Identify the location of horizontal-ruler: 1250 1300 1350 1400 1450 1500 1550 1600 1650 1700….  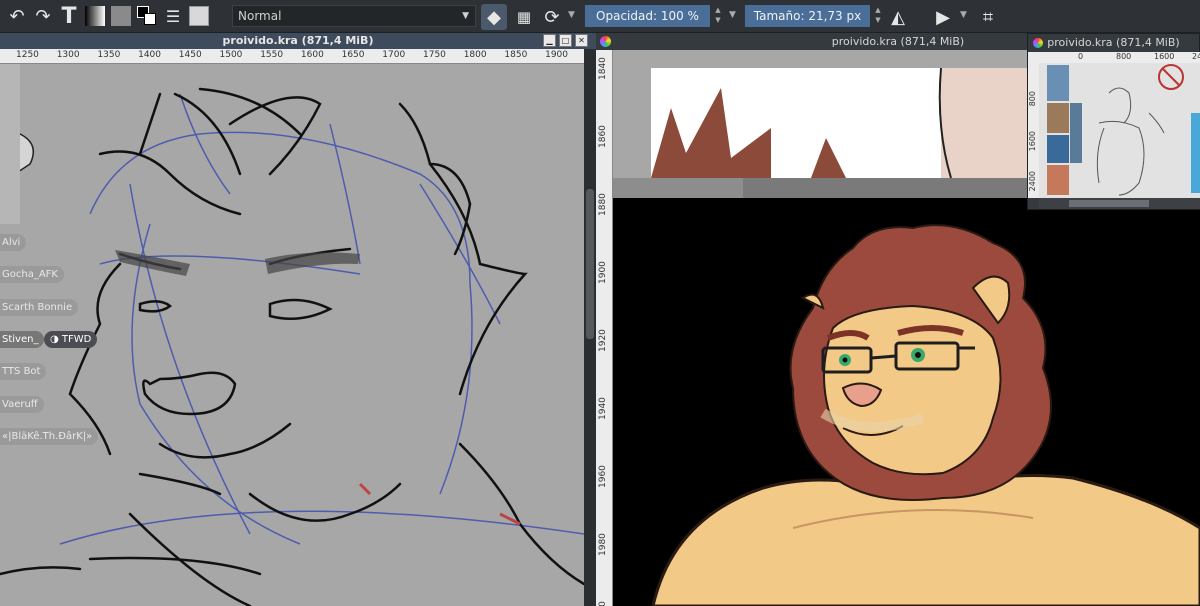
(292, 56).